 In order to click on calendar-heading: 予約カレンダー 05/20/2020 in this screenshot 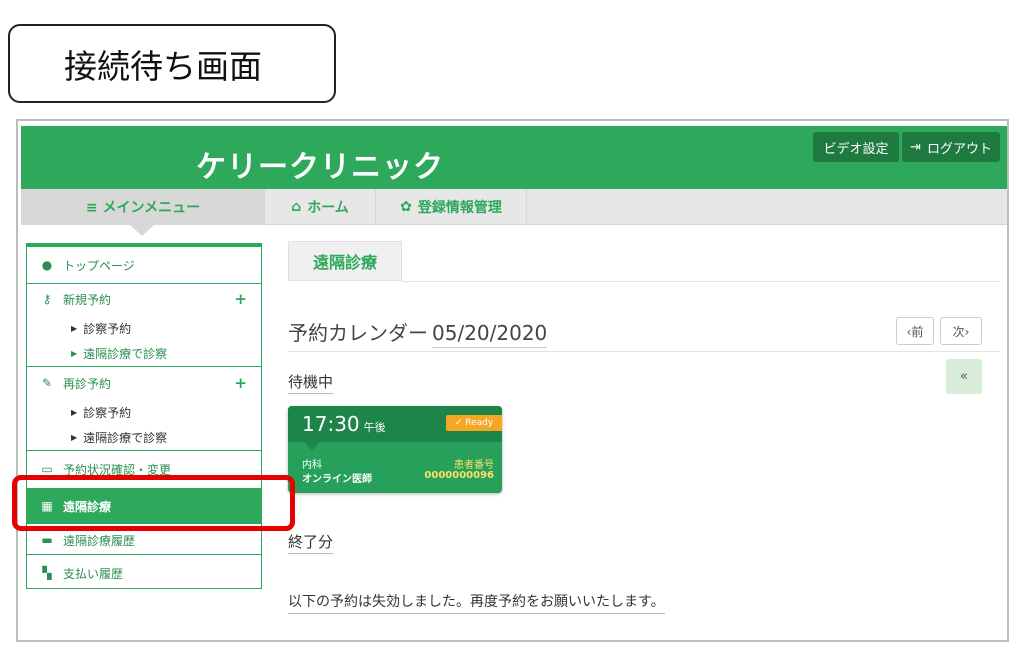, I will do `click(418, 332)`.